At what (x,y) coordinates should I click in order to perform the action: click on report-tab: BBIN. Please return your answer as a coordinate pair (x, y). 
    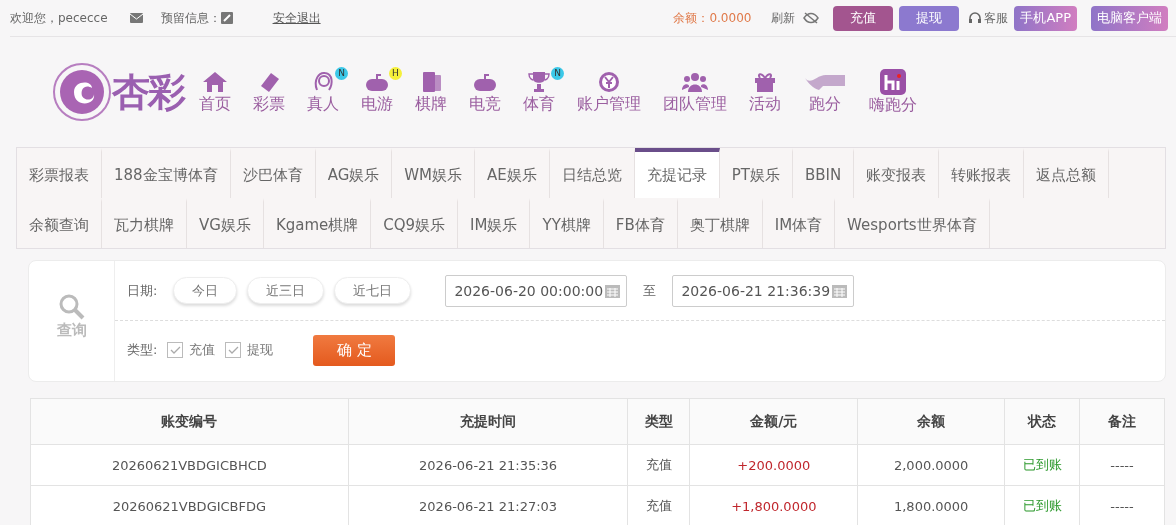
    Looking at the image, I should click on (824, 173).